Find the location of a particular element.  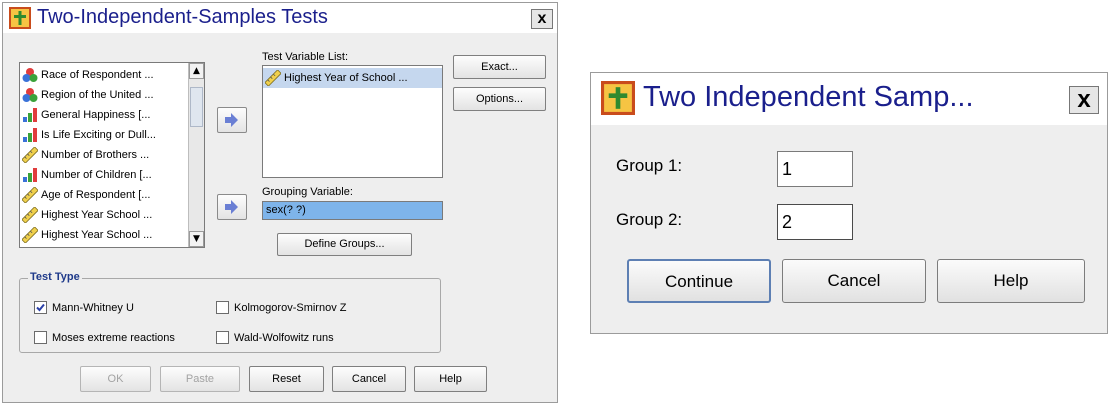

scrollbar-thumb is located at coordinates (196, 107).